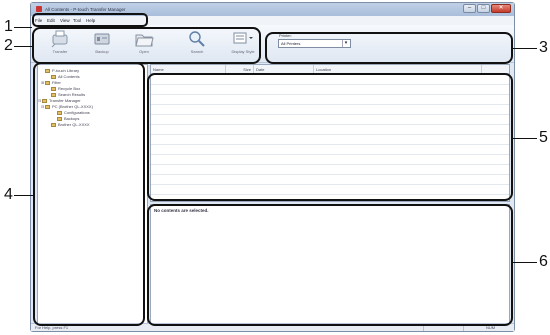  What do you see at coordinates (543, 261) in the screenshot?
I see `callout-6: 6` at bounding box center [543, 261].